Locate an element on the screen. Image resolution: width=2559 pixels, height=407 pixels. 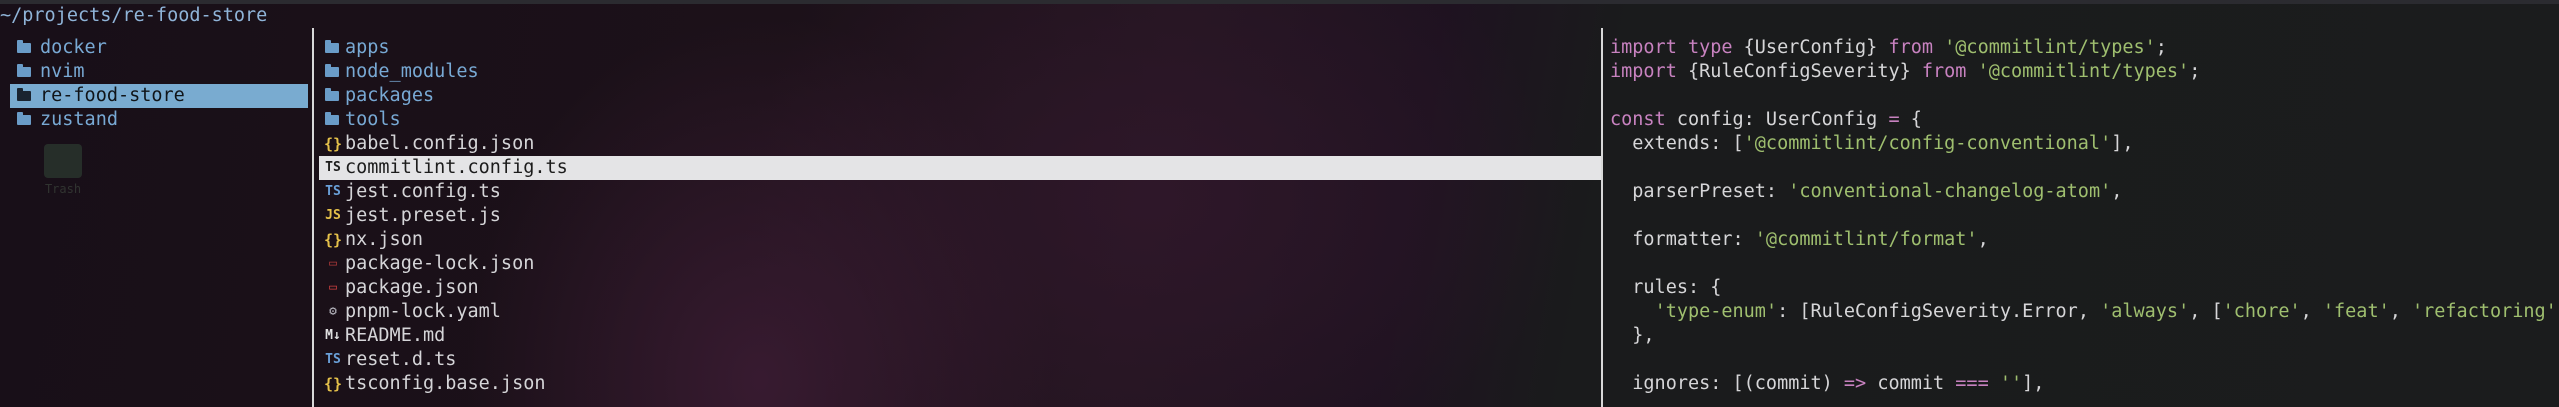
code-token: import is located at coordinates (1649, 71).